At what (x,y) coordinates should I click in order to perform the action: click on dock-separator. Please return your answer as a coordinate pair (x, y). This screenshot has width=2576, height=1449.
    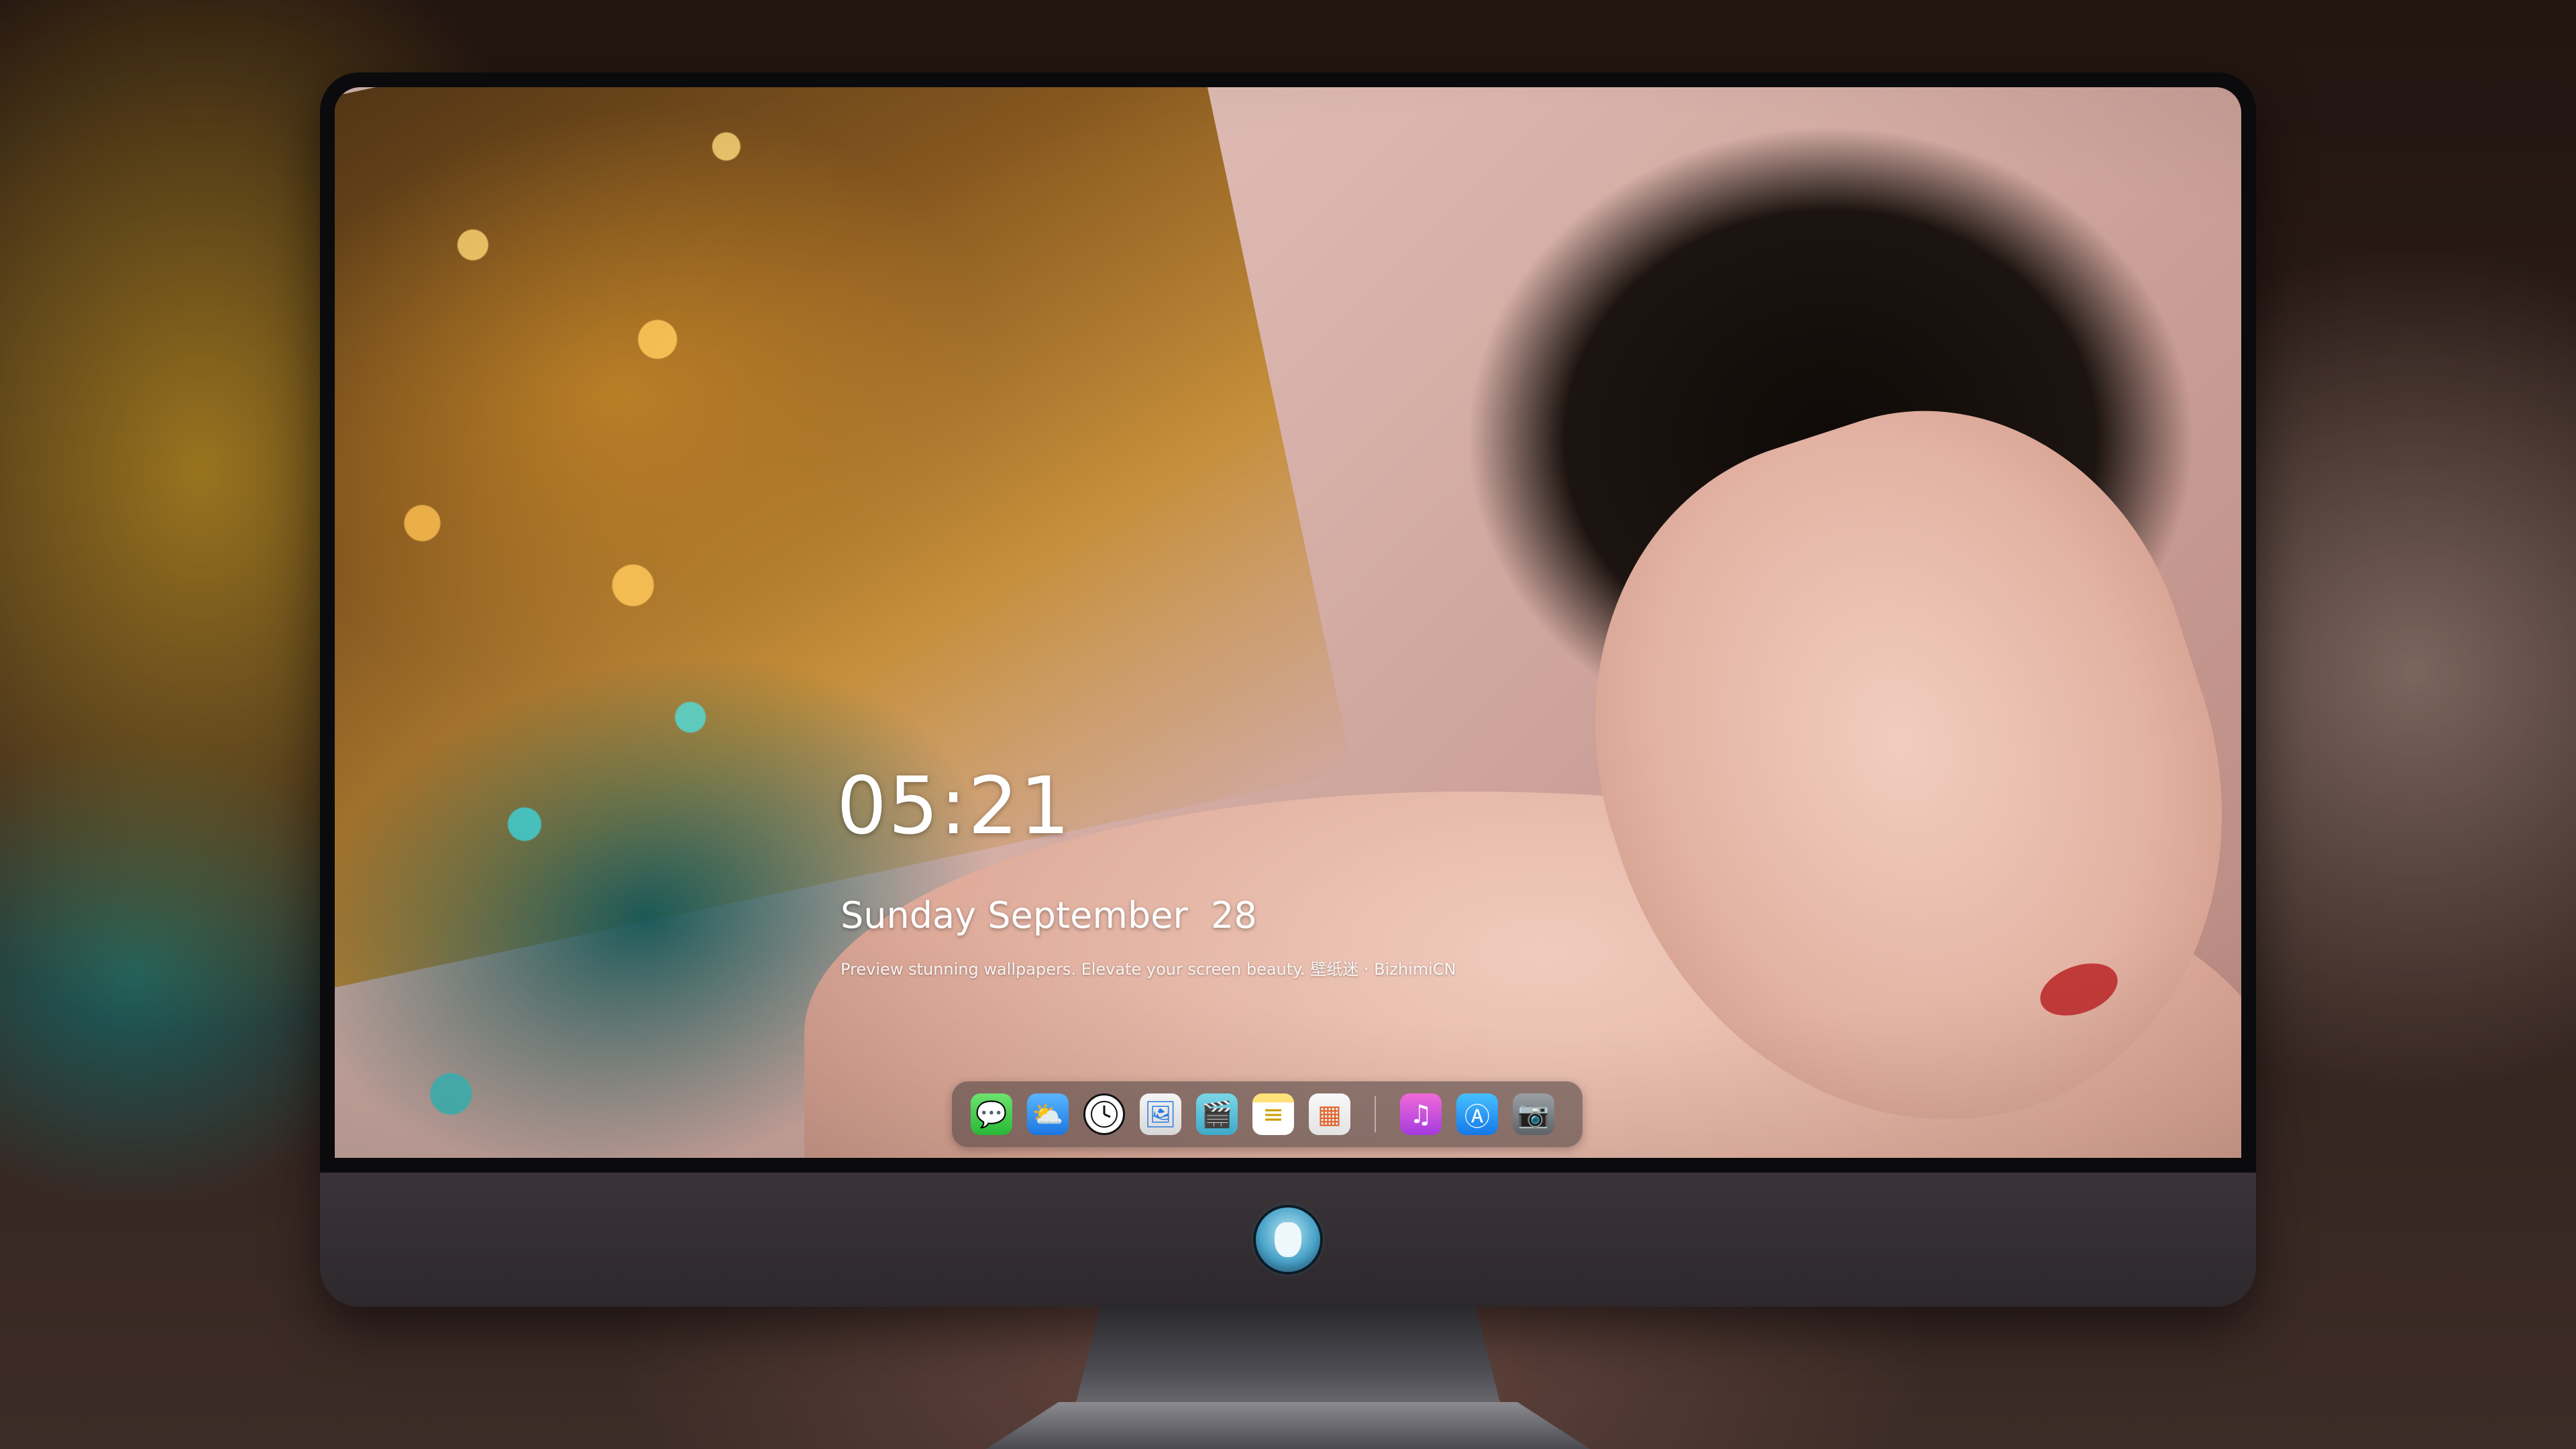
    Looking at the image, I should click on (1375, 1114).